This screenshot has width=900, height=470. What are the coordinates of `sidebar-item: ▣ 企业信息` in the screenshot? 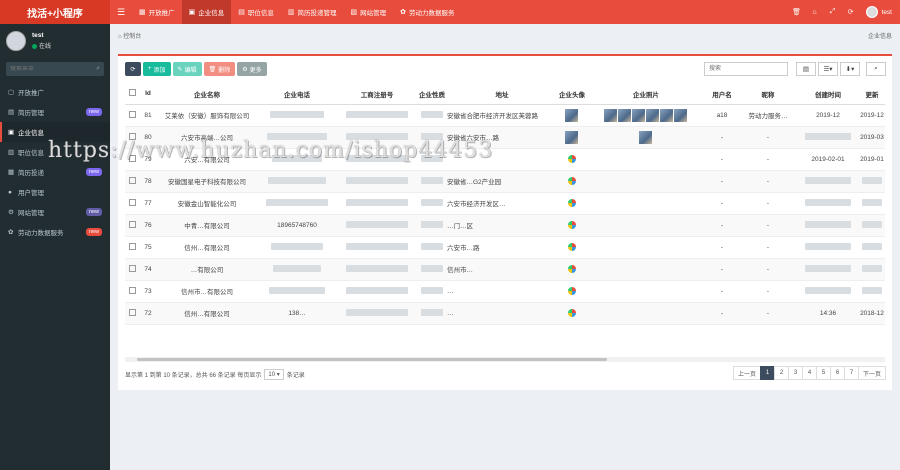 It's located at (55, 132).